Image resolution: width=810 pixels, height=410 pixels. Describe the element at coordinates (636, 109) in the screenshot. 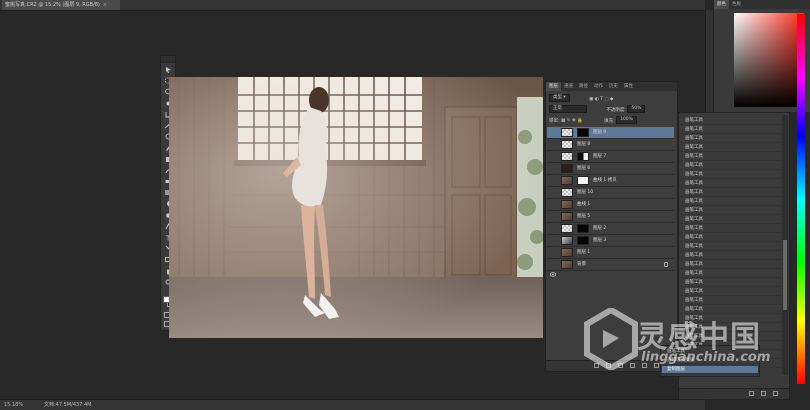

I see `opacity-field: 50%` at that location.